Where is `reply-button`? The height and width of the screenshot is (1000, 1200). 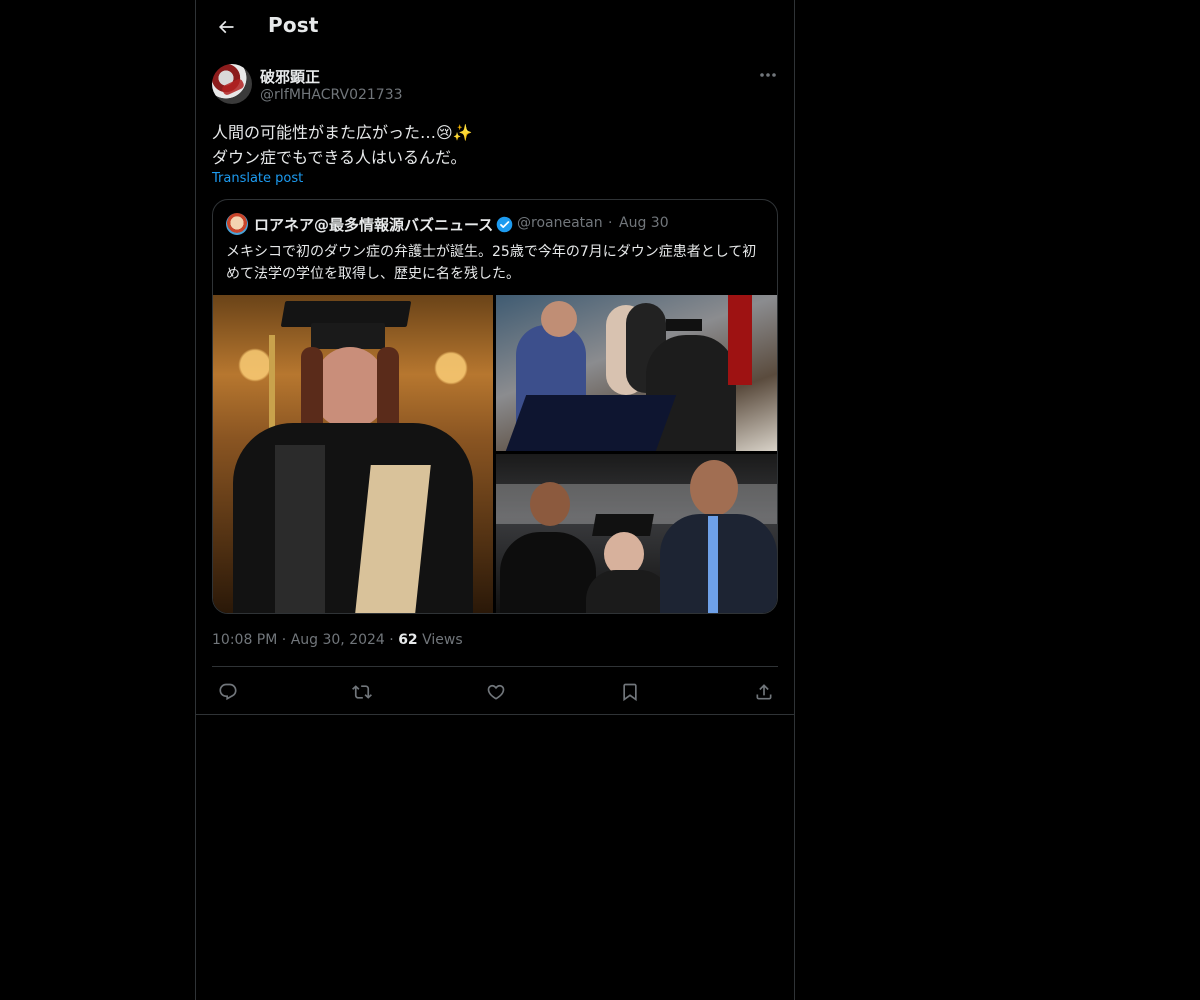 reply-button is located at coordinates (228, 692).